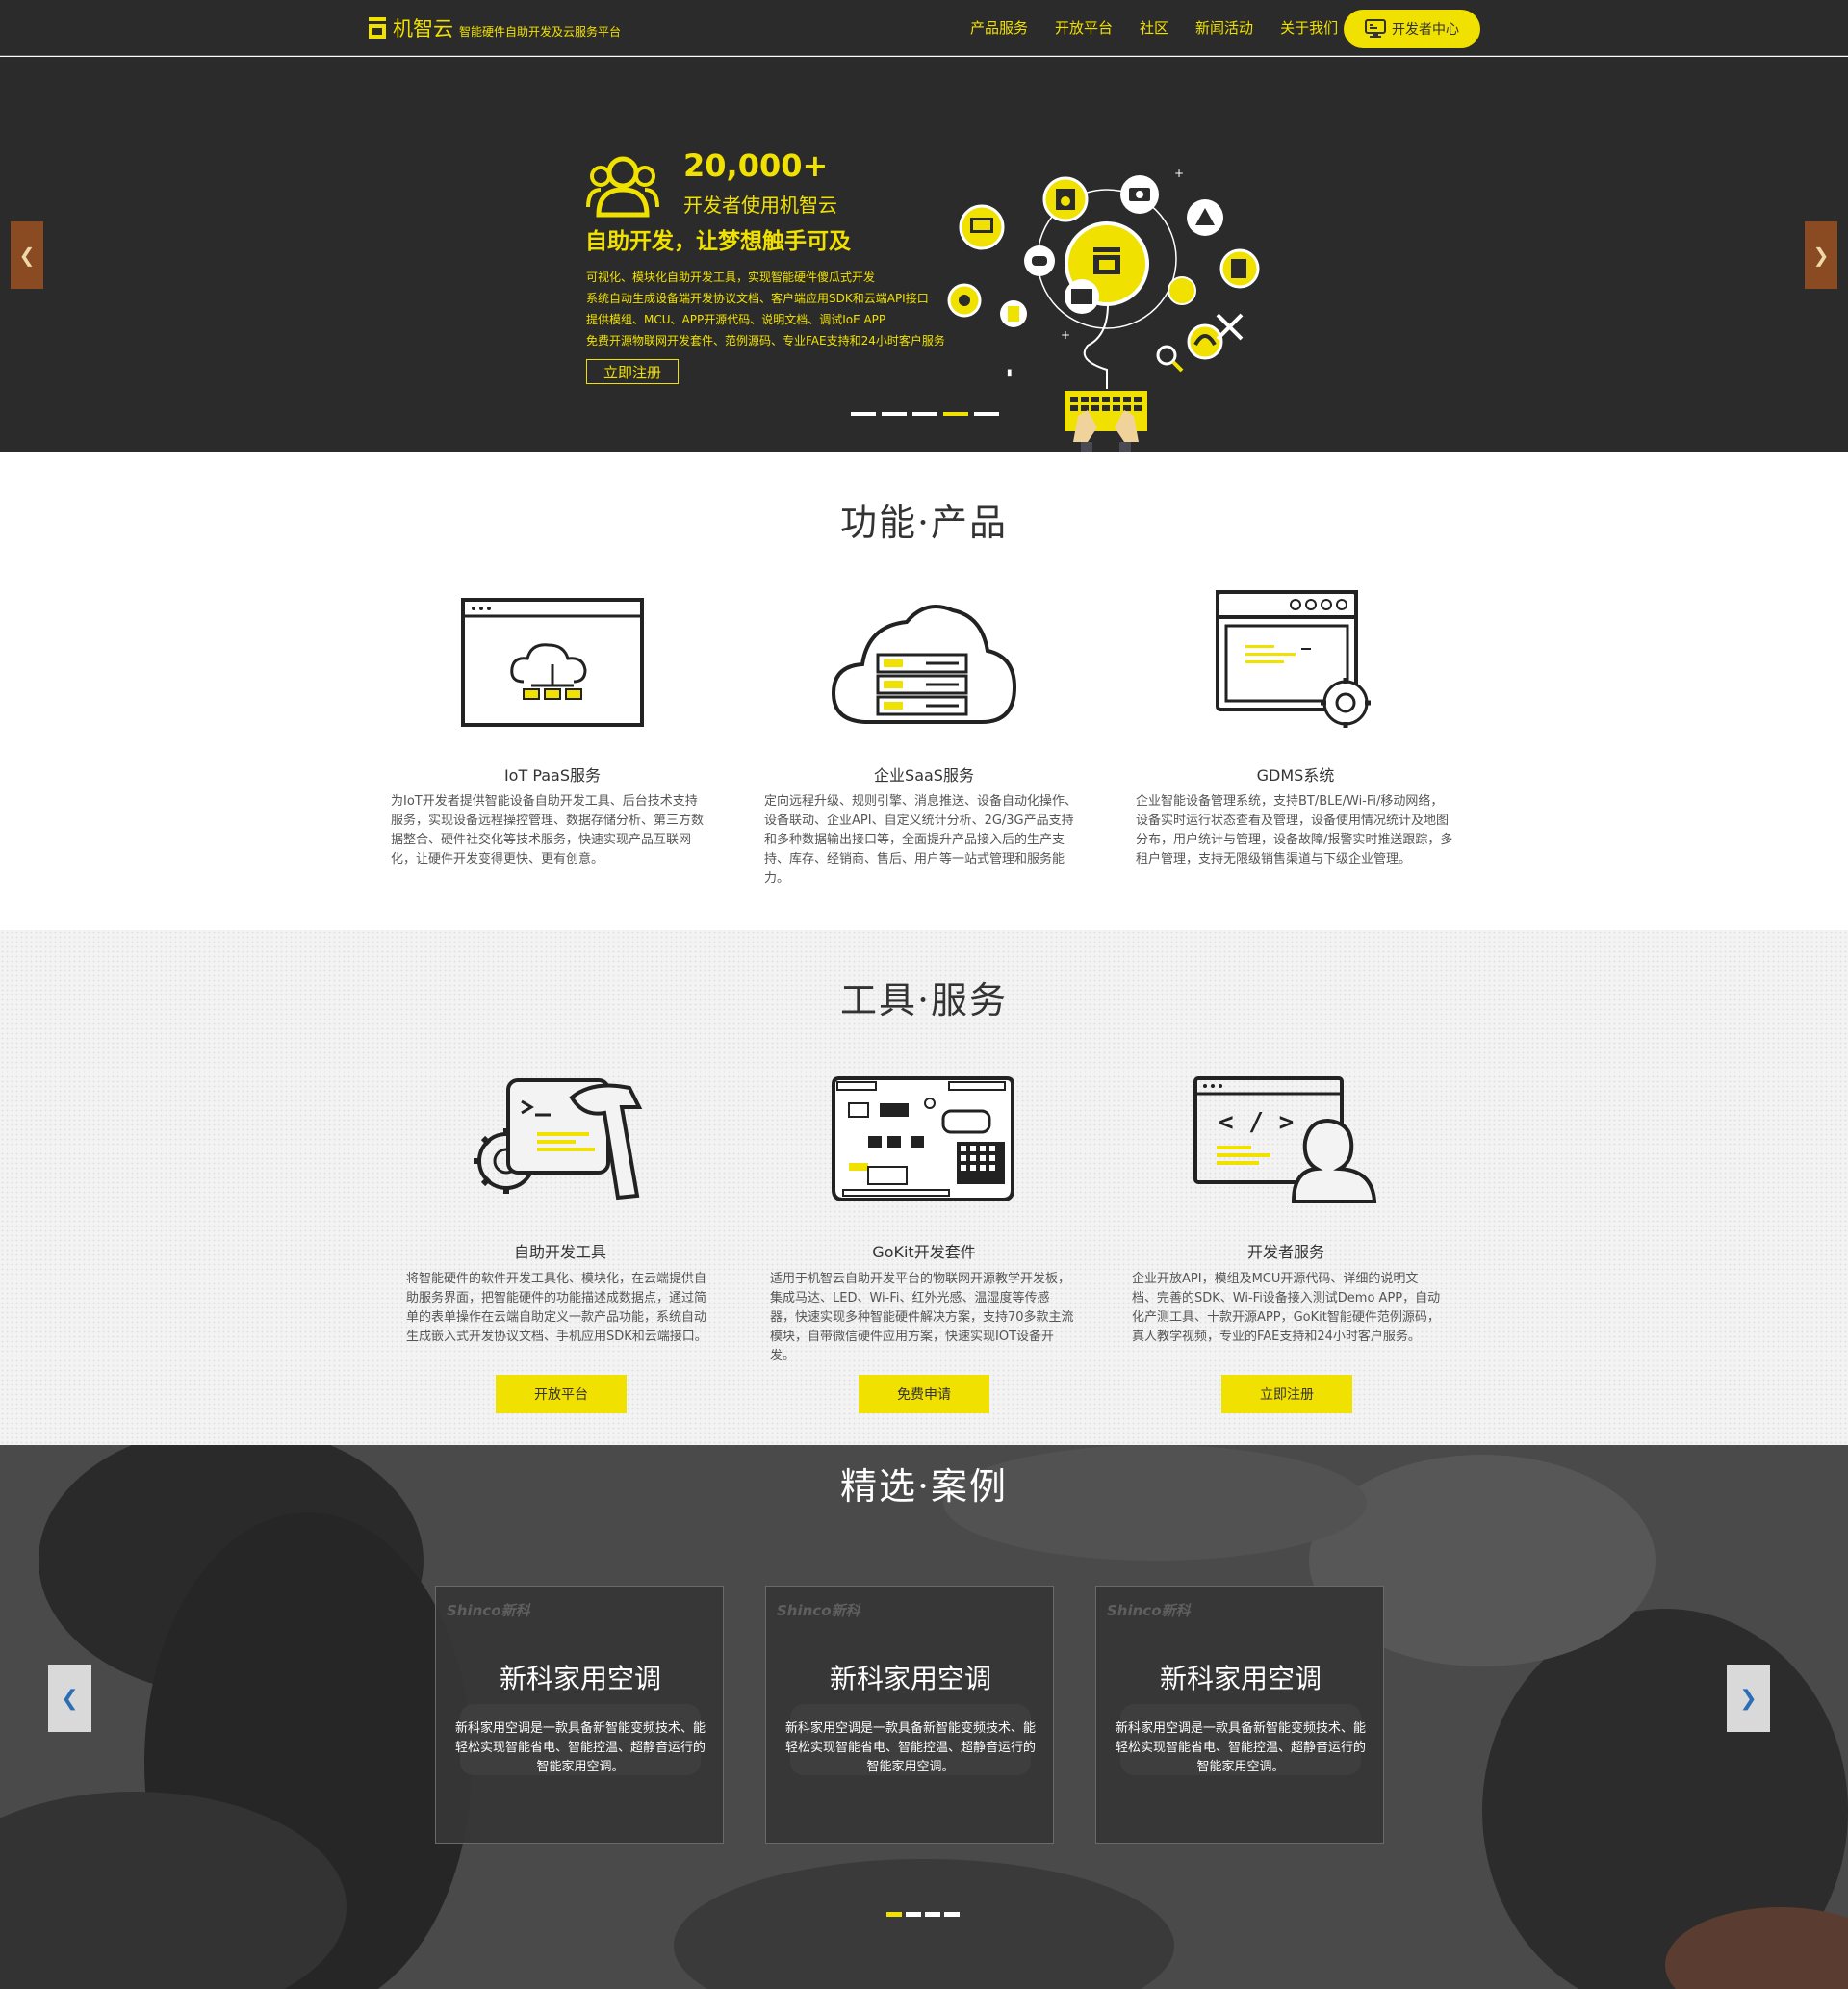 The image size is (1848, 1989). What do you see at coordinates (924, 665) in the screenshot?
I see `saas-cloud-server-icon` at bounding box center [924, 665].